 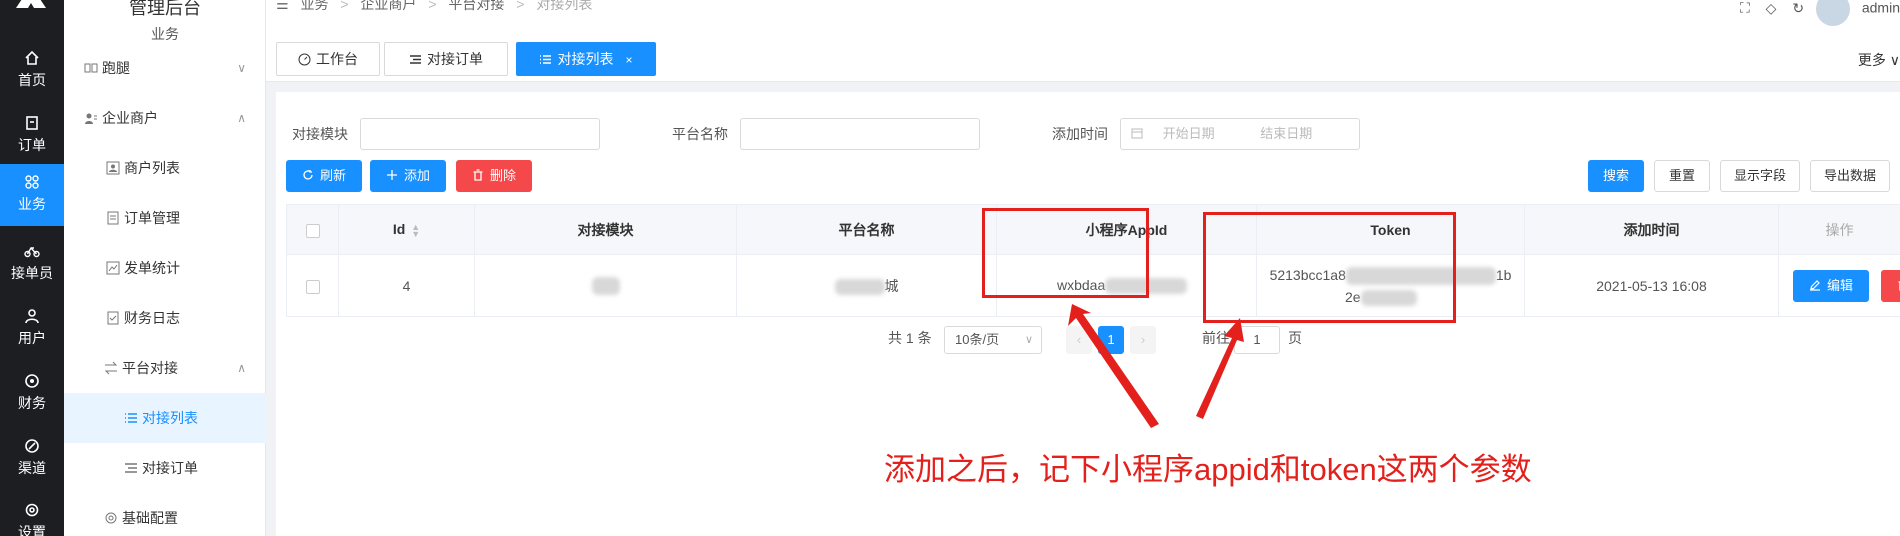 I want to click on annotation-note: 添加之后，记下小程序appid和token这两个参数, so click(x=1208, y=469).